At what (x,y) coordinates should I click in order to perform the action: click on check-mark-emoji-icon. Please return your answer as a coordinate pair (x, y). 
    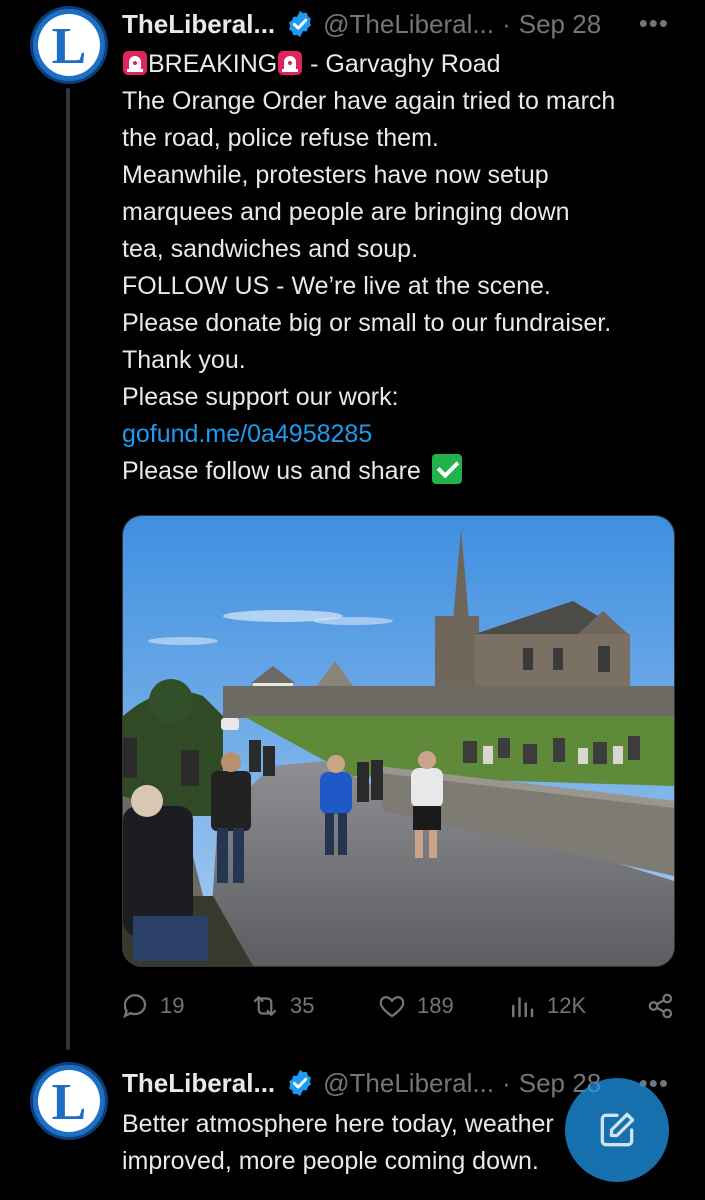
    Looking at the image, I should click on (446, 469).